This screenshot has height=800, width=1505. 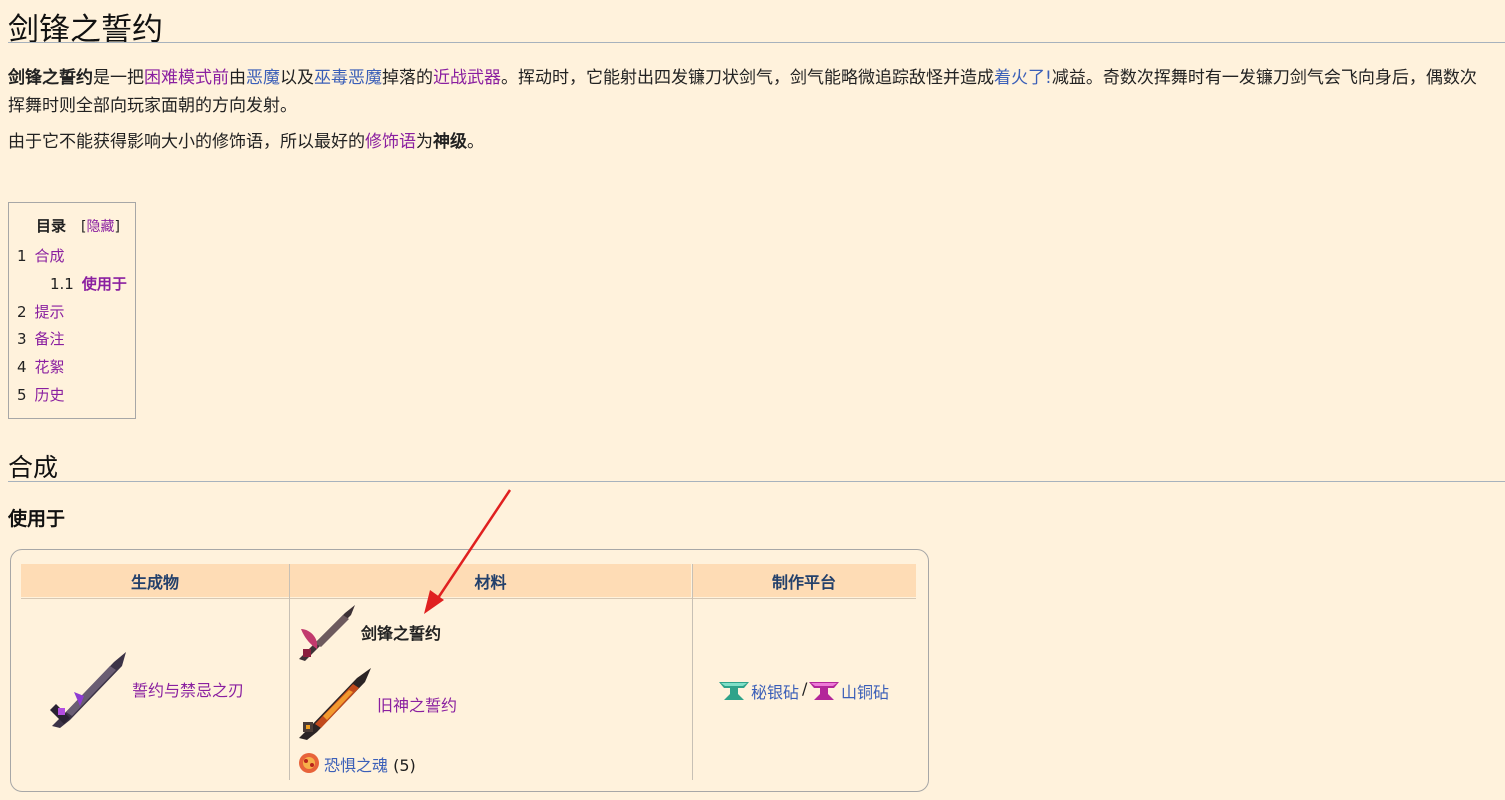 What do you see at coordinates (104, 284) in the screenshot?
I see `toc-item-label: 使用于` at bounding box center [104, 284].